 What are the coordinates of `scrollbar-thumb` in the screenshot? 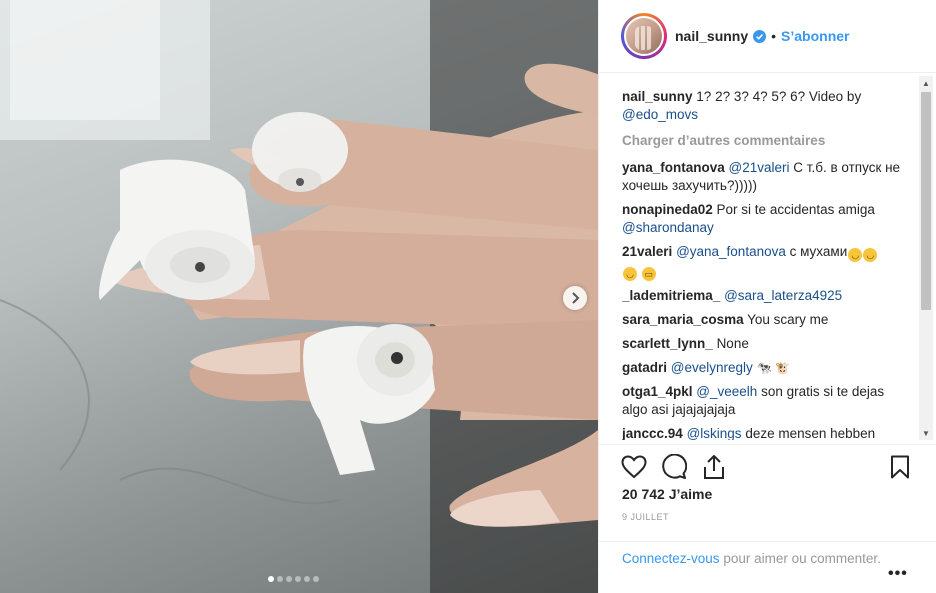 It's located at (926, 201).